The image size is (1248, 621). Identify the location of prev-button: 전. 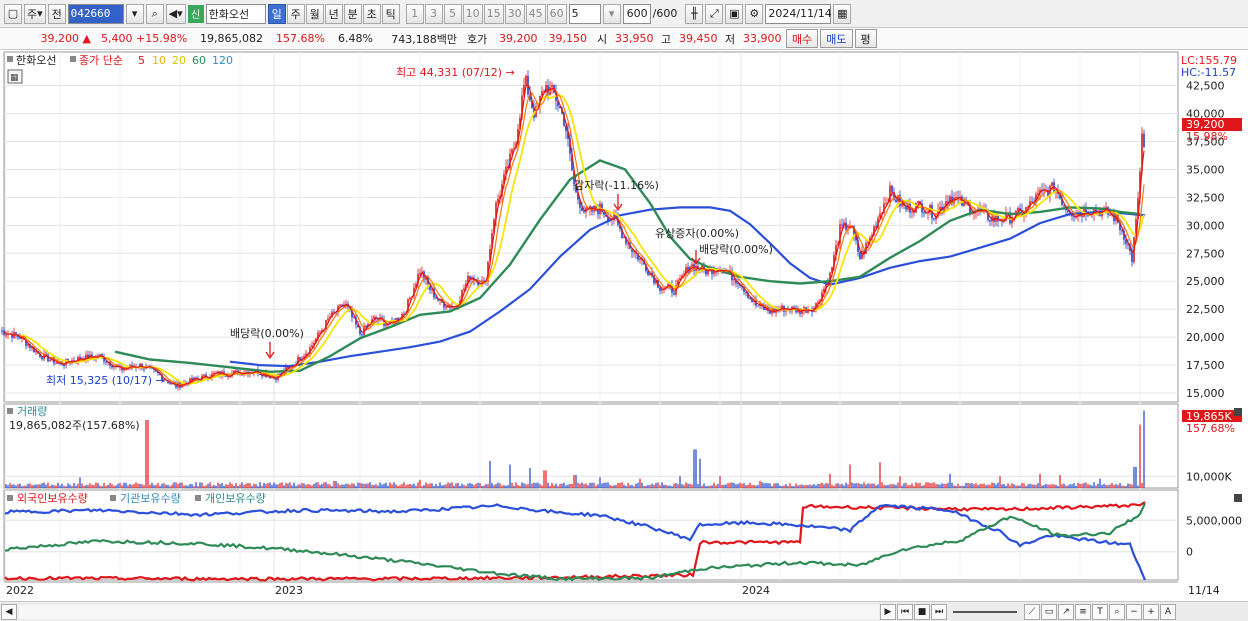
(56, 13).